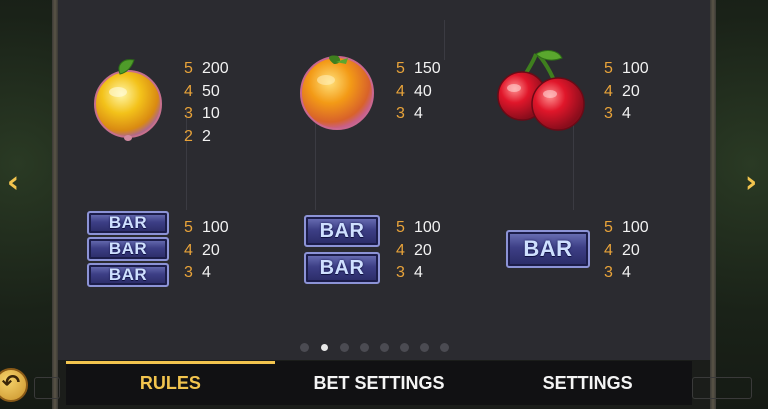  What do you see at coordinates (739, 204) in the screenshot?
I see `right-background` at bounding box center [739, 204].